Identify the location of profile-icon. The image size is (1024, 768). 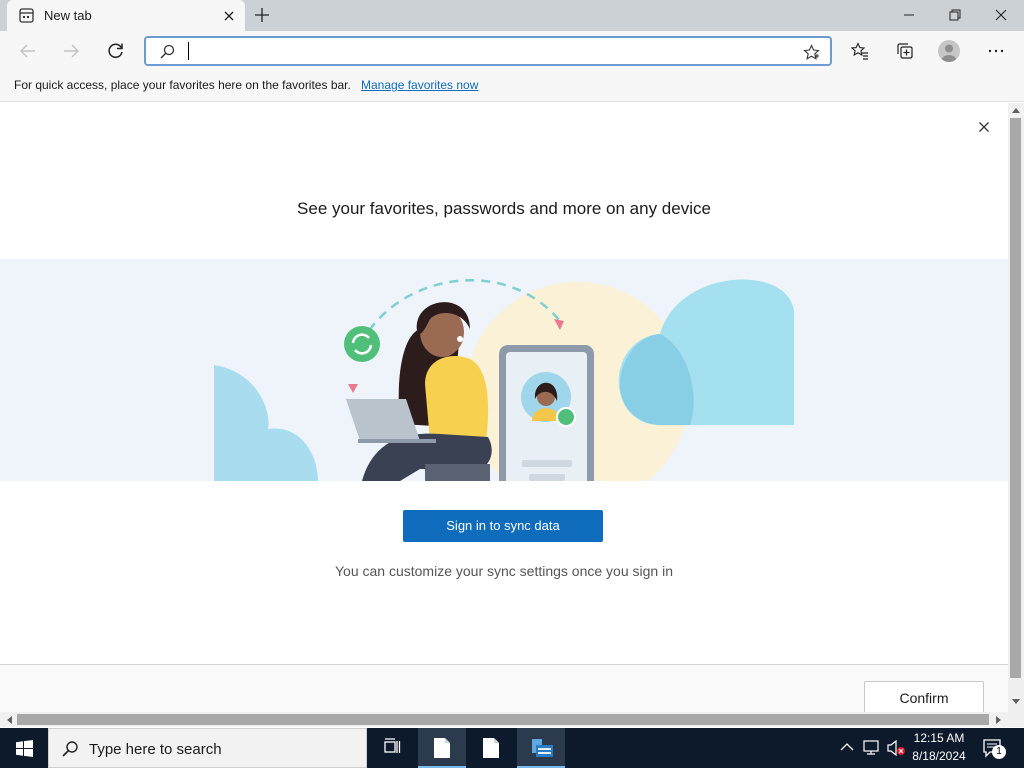
(949, 51).